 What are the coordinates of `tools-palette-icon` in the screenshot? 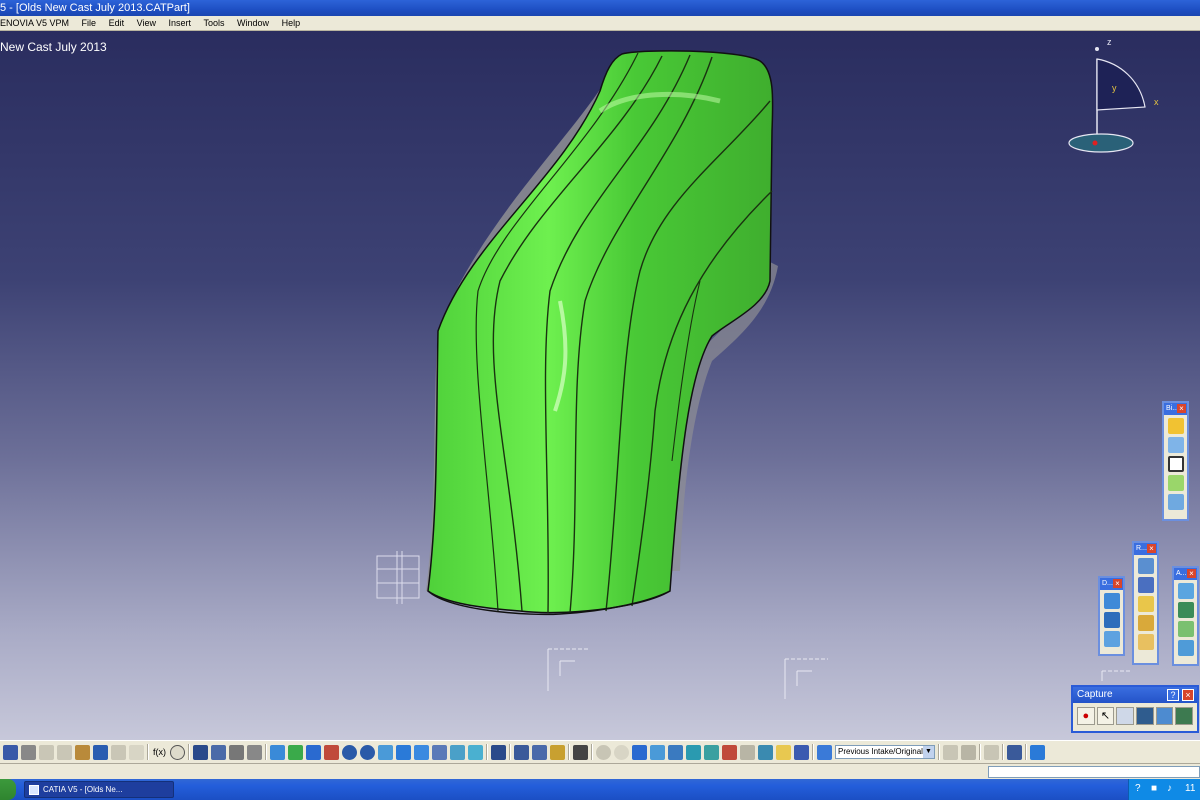 It's located at (1037, 752).